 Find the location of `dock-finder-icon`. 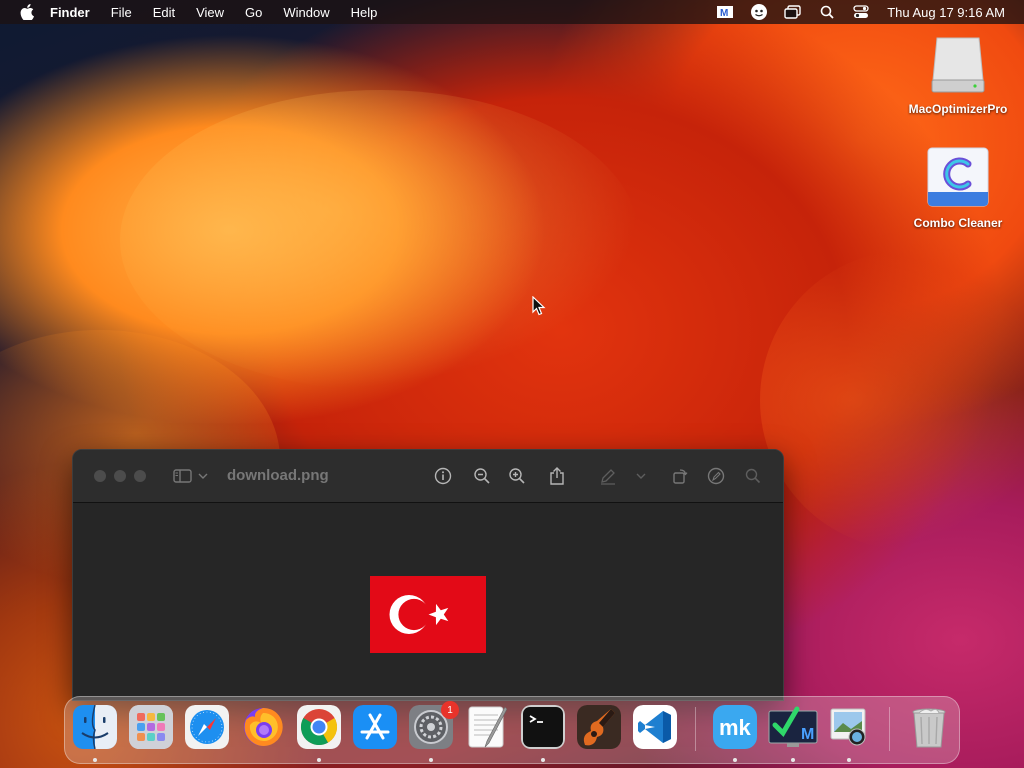

dock-finder-icon is located at coordinates (95, 727).